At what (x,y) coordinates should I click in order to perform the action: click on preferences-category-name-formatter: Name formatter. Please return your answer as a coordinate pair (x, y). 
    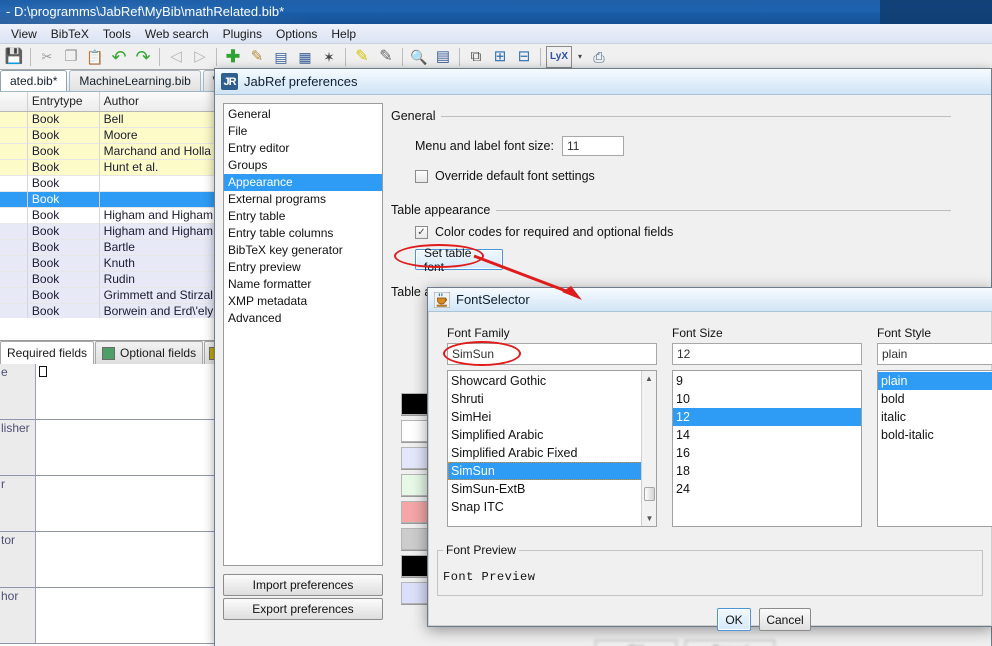
    Looking at the image, I should click on (303, 284).